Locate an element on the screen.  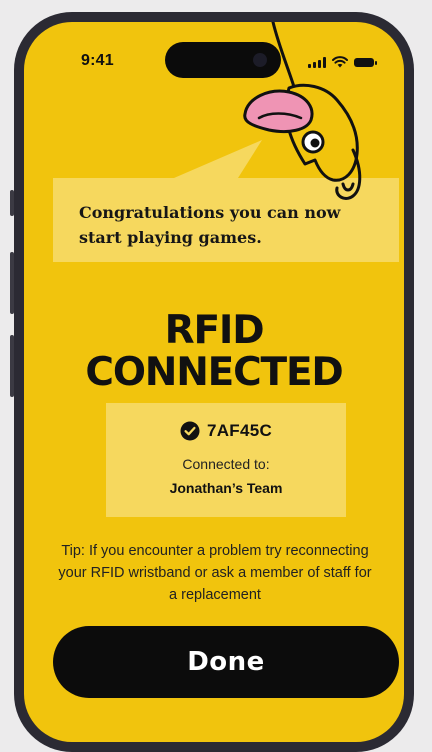
title-line-1: RFID is located at coordinates (214, 330).